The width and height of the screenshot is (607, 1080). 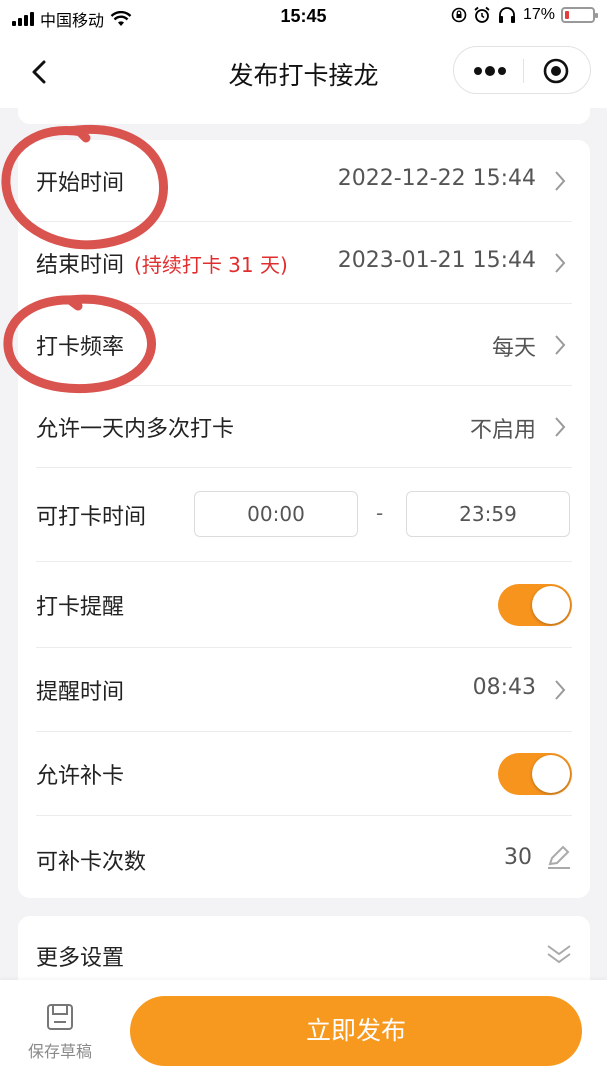 I want to click on reminder-label: 打卡提醒, so click(x=80, y=607).